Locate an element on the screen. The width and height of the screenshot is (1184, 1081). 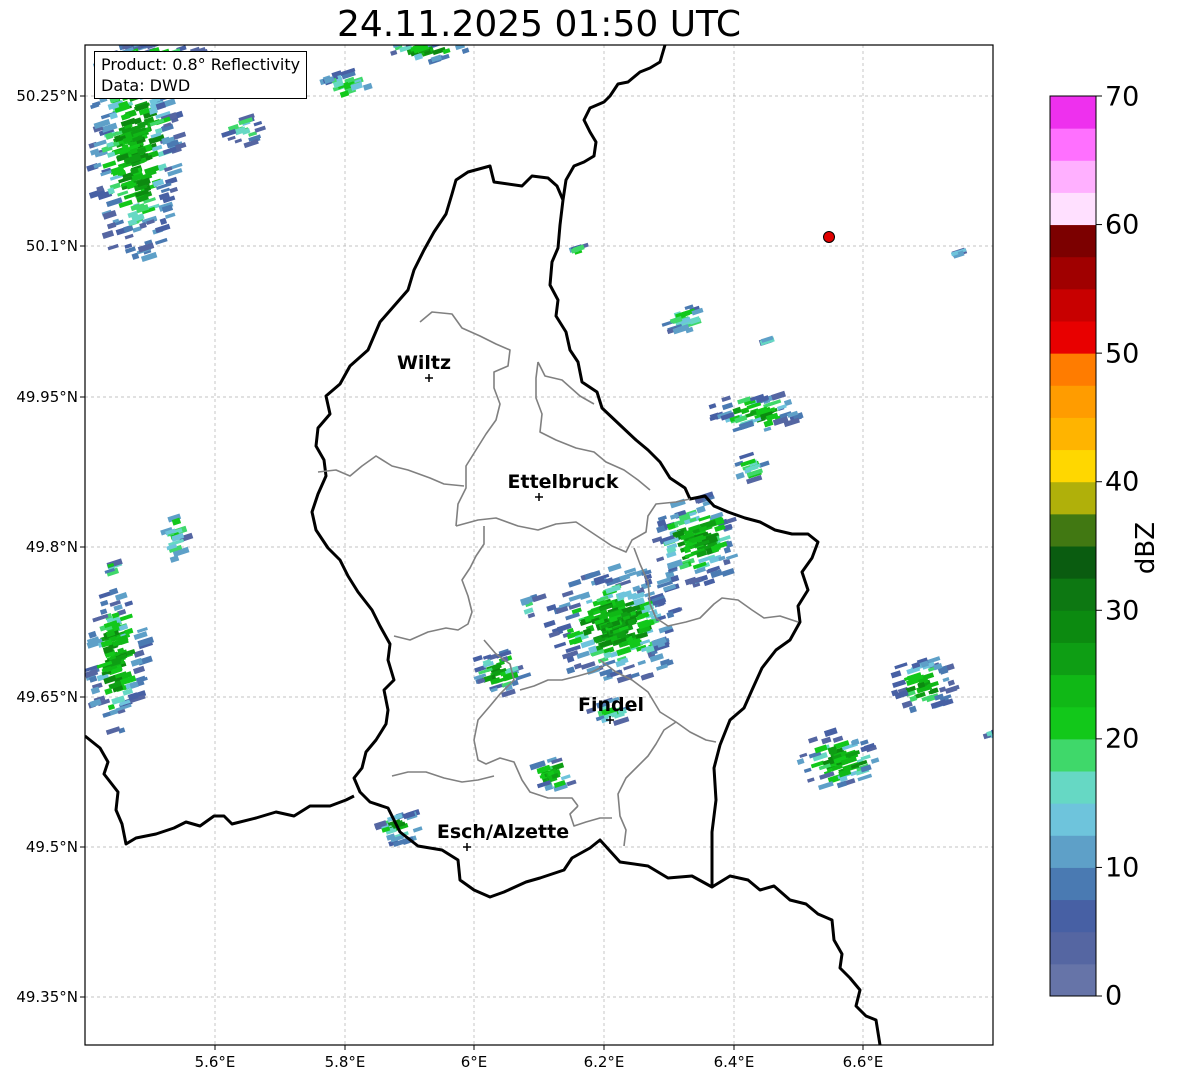
border-germany-belgium is located at coordinates (614, 123).